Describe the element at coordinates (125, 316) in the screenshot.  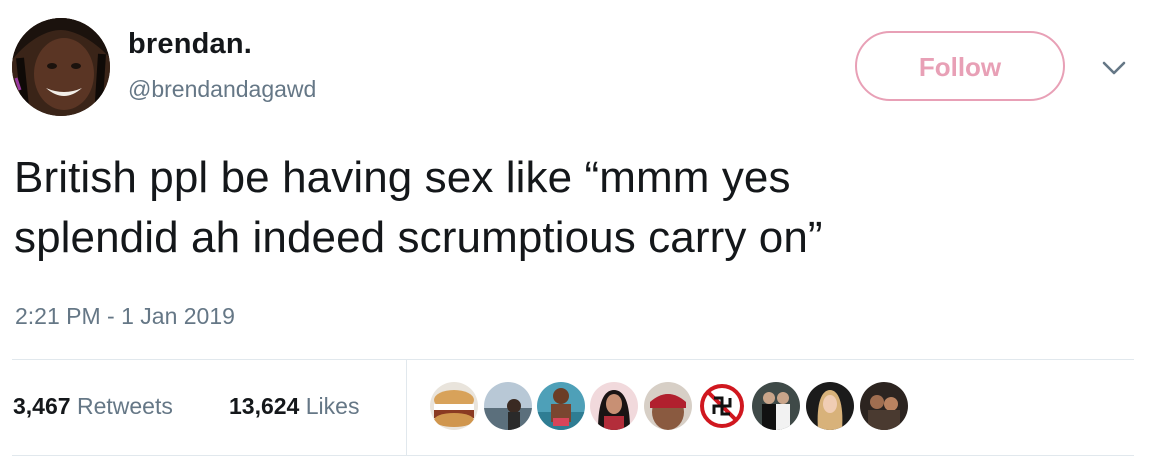
I see `tweet-timestamp: 2:21 PM - 1 Jan 2019` at that location.